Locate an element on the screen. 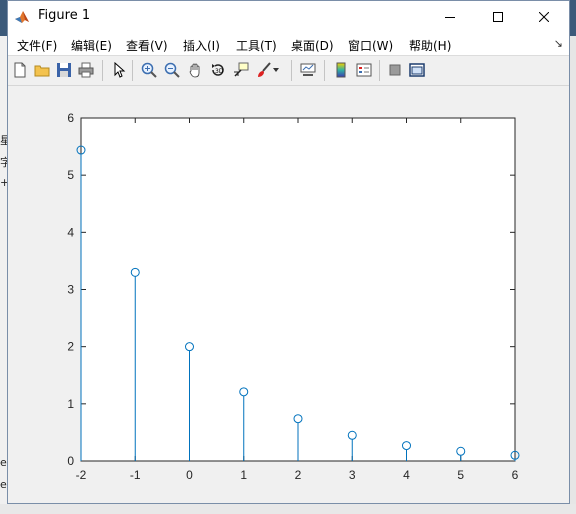 This screenshot has width=576, height=514. folder-icon is located at coordinates (42, 71).